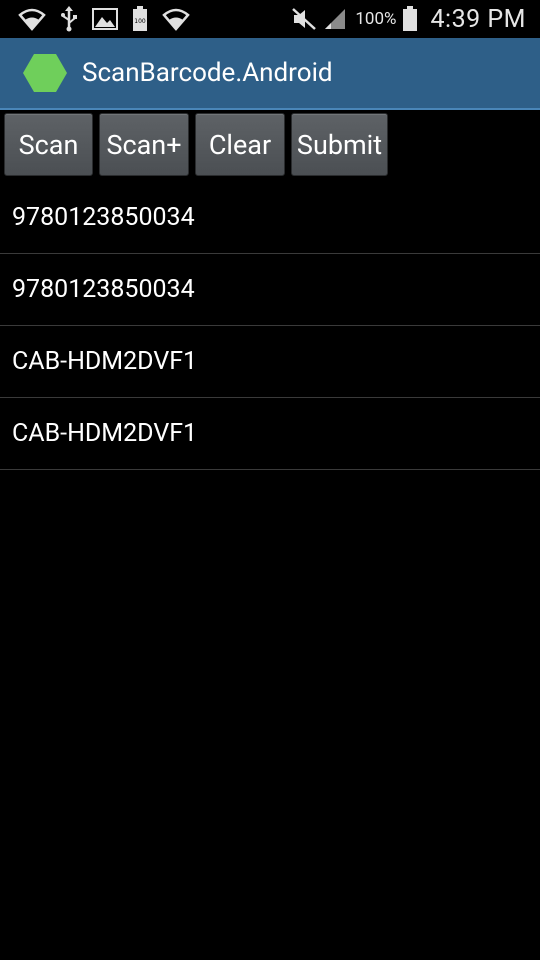  What do you see at coordinates (376, 19) in the screenshot?
I see `battery-percent: 100%` at bounding box center [376, 19].